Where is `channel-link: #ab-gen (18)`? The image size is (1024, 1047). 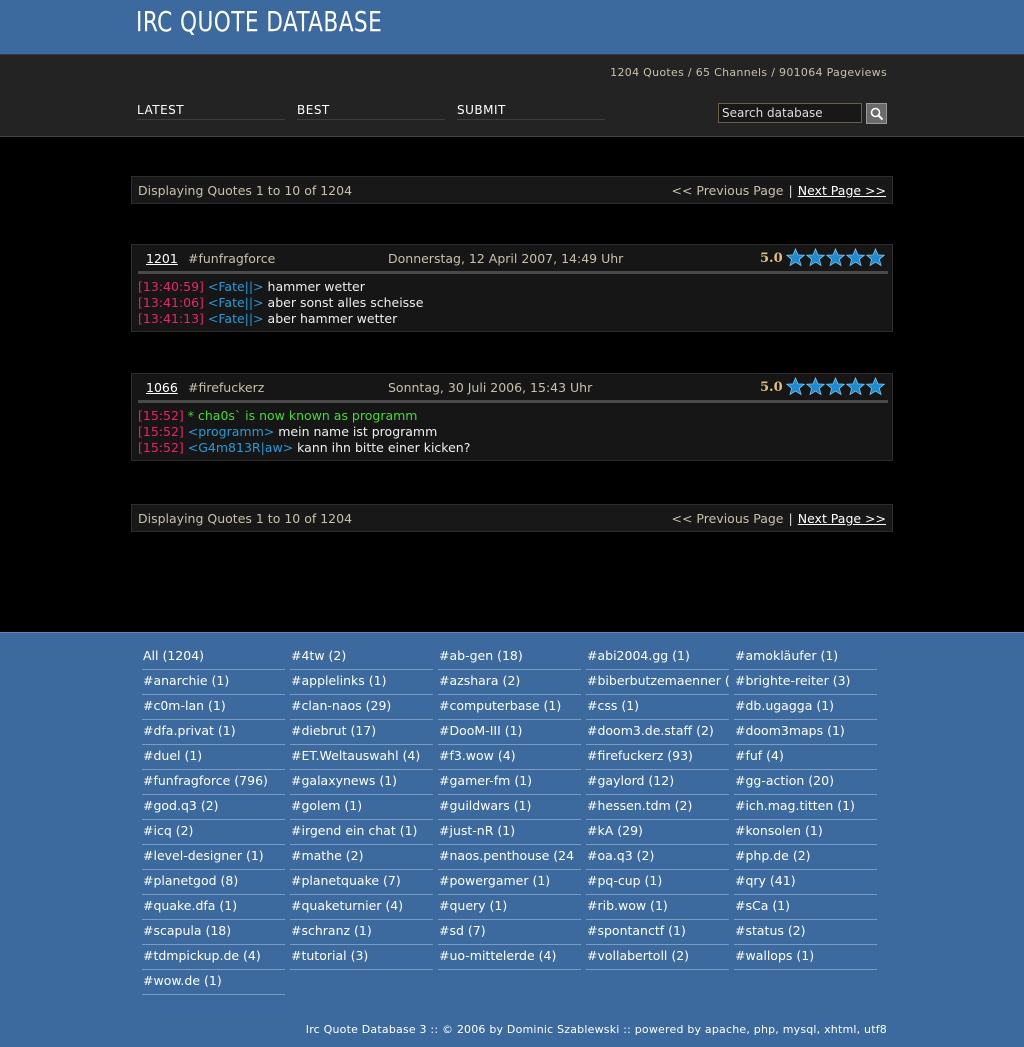 channel-link: #ab-gen (18) is located at coordinates (509, 657).